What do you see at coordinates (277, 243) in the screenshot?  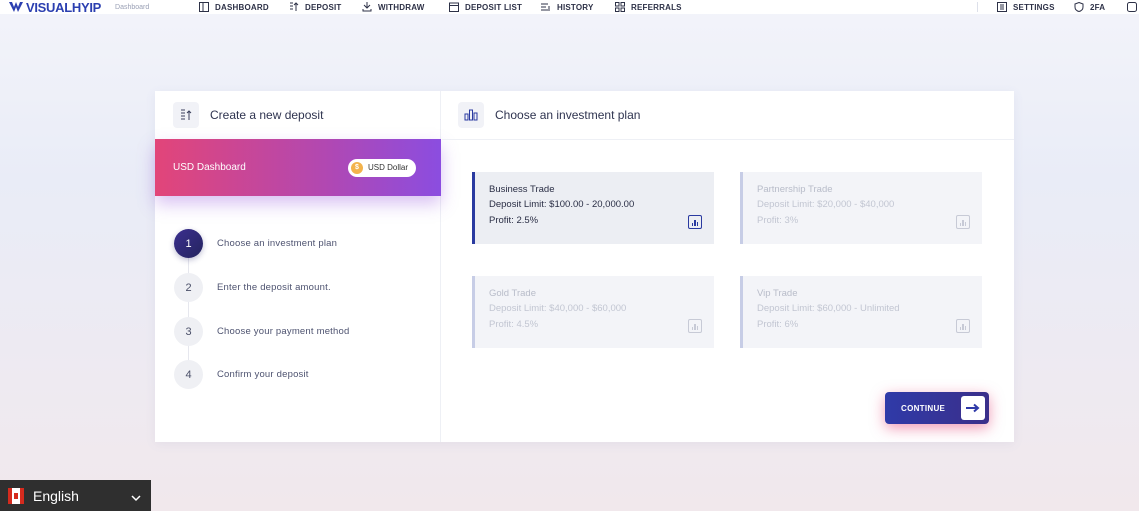 I see `step-label: Choose an investment plan` at bounding box center [277, 243].